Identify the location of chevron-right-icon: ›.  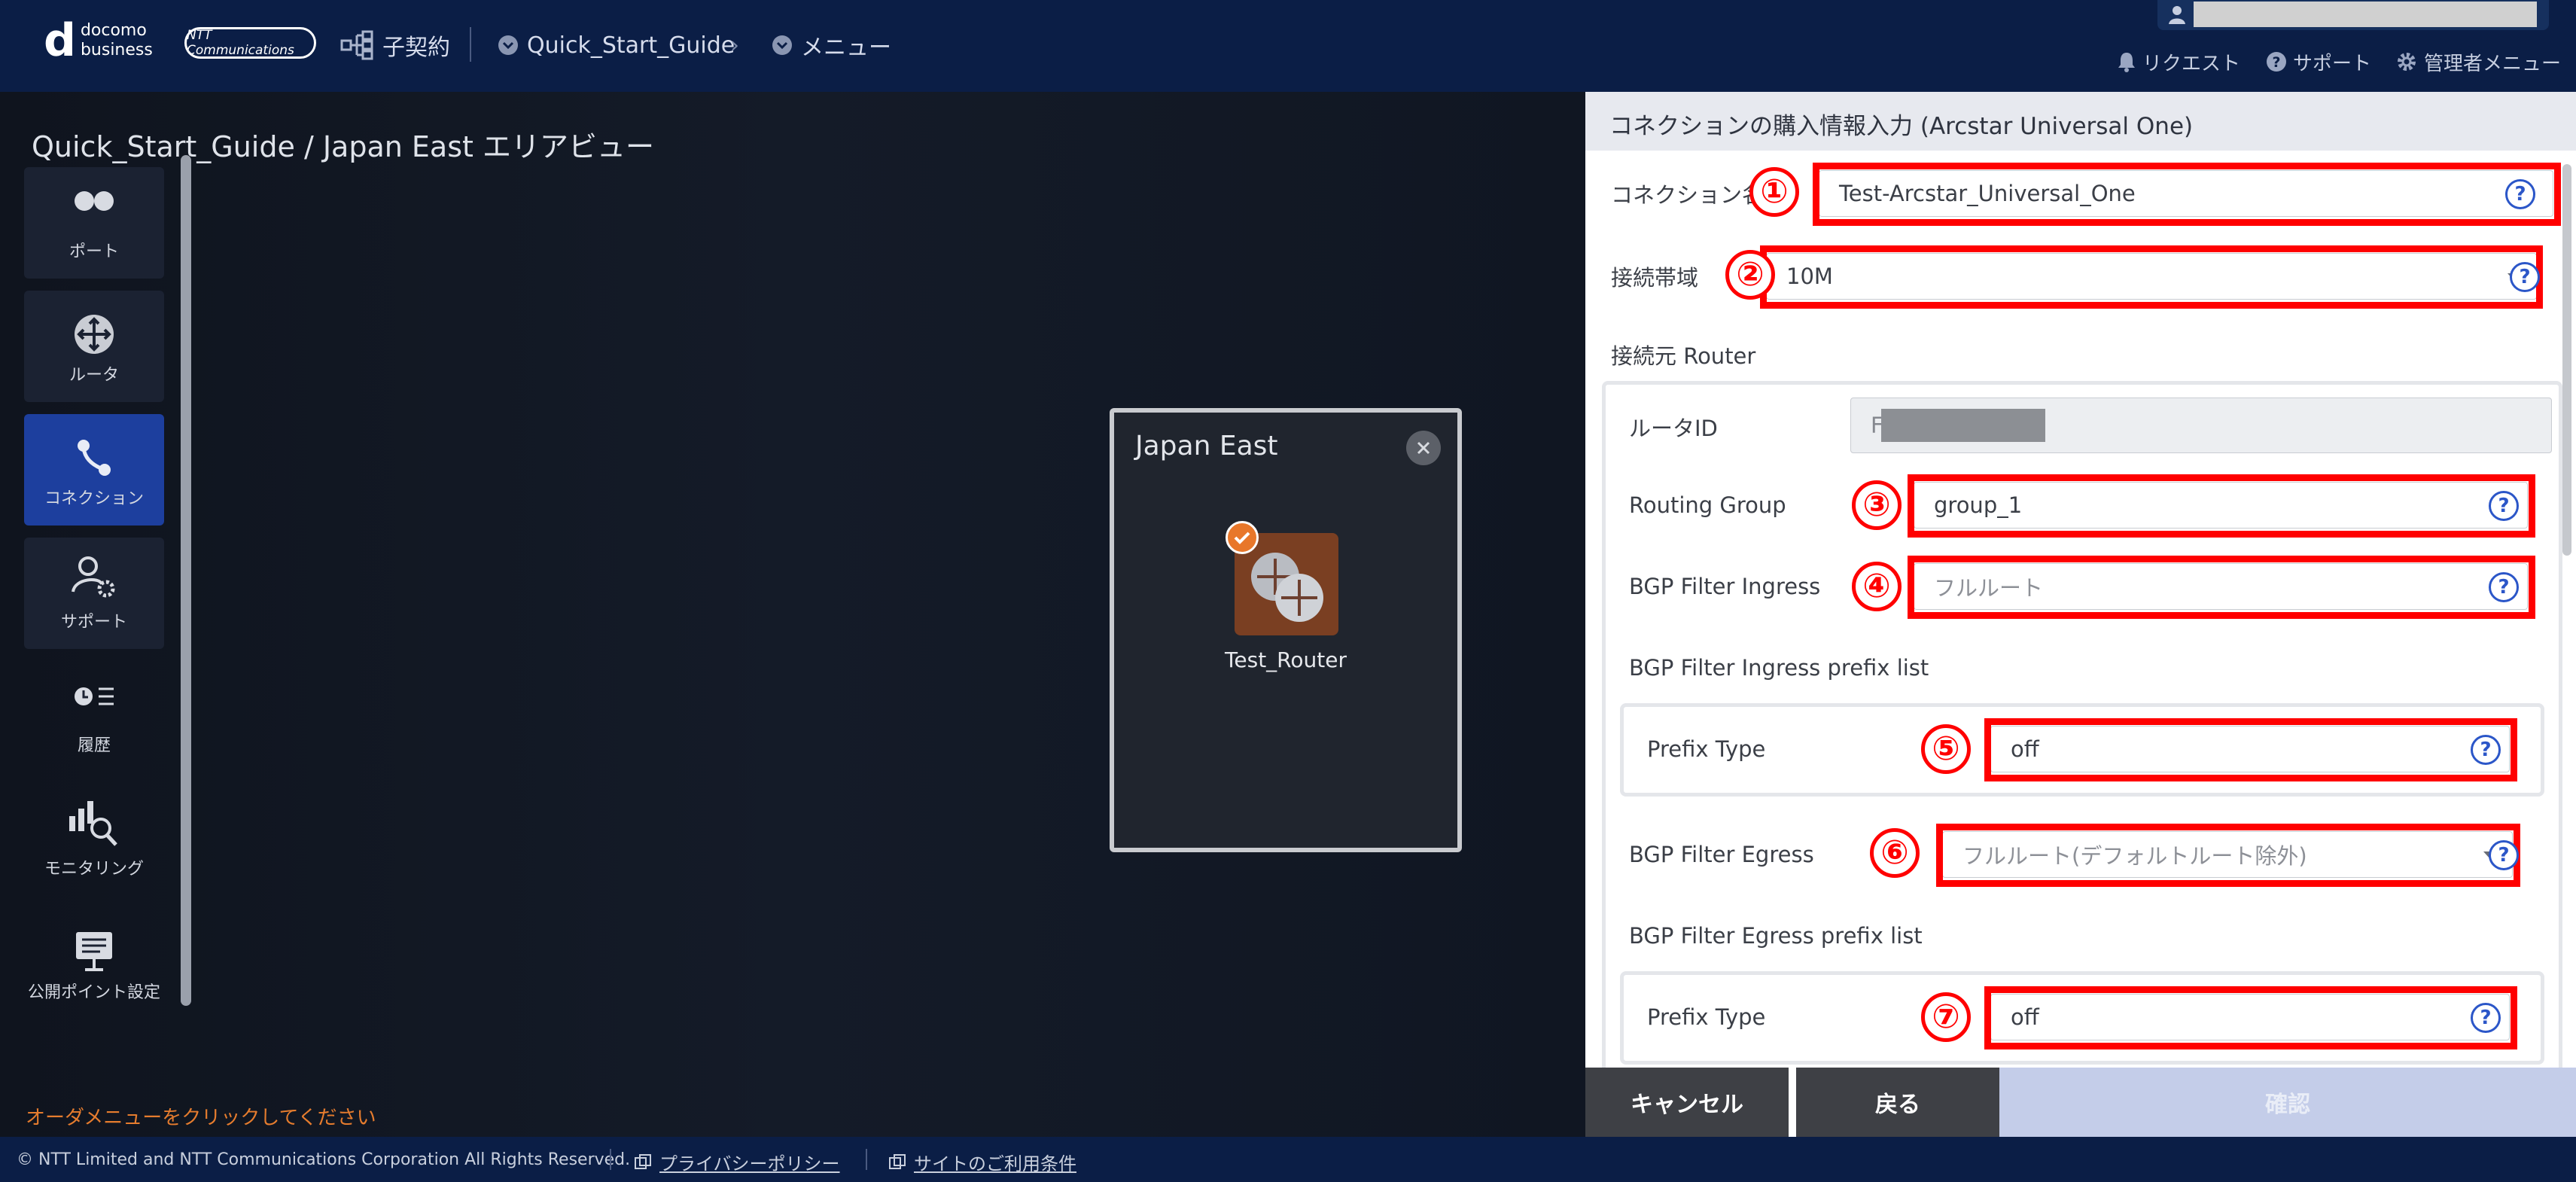
(734, 46).